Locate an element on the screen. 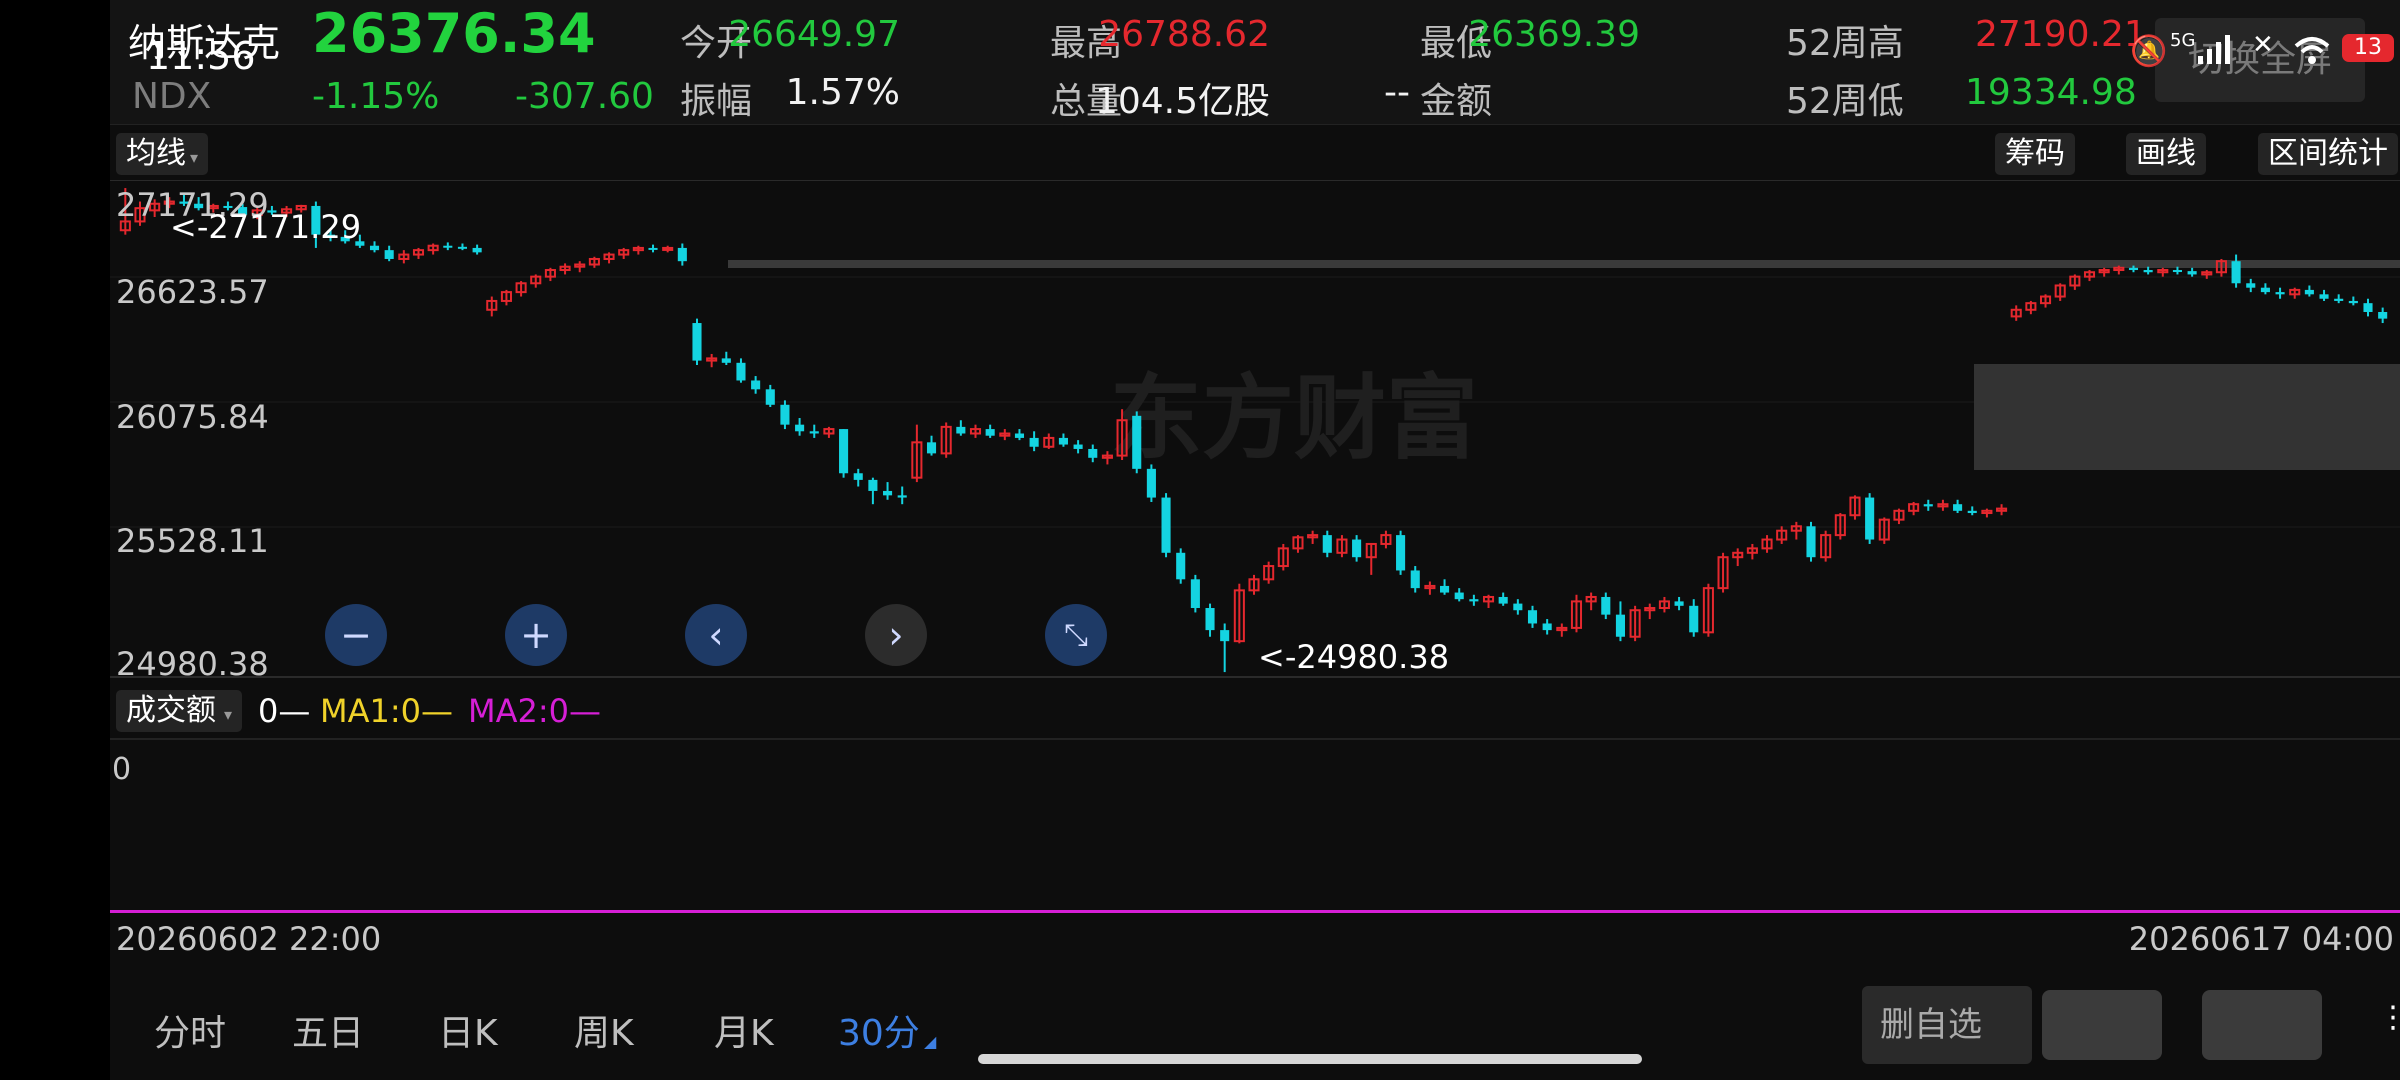 The image size is (2400, 1080). last-price: 26376.34 is located at coordinates (454, 33).